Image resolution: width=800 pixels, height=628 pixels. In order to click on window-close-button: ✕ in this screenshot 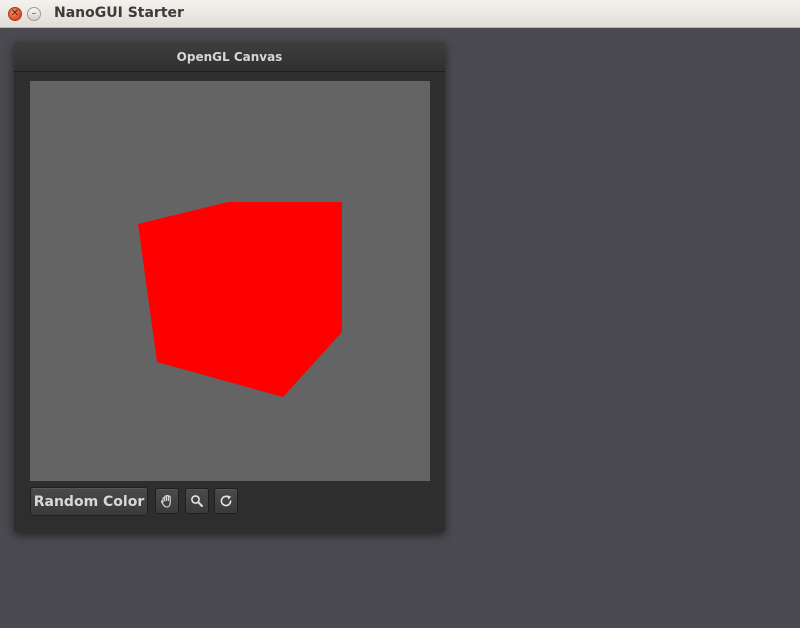, I will do `click(15, 14)`.